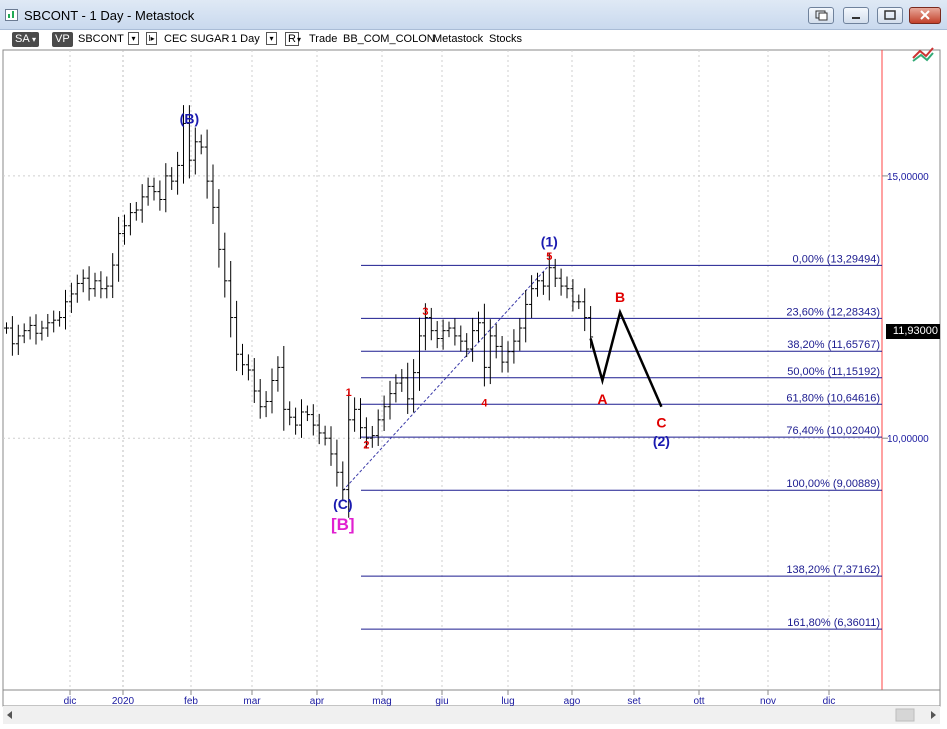  I want to click on wave-label: 1, so click(349, 393).